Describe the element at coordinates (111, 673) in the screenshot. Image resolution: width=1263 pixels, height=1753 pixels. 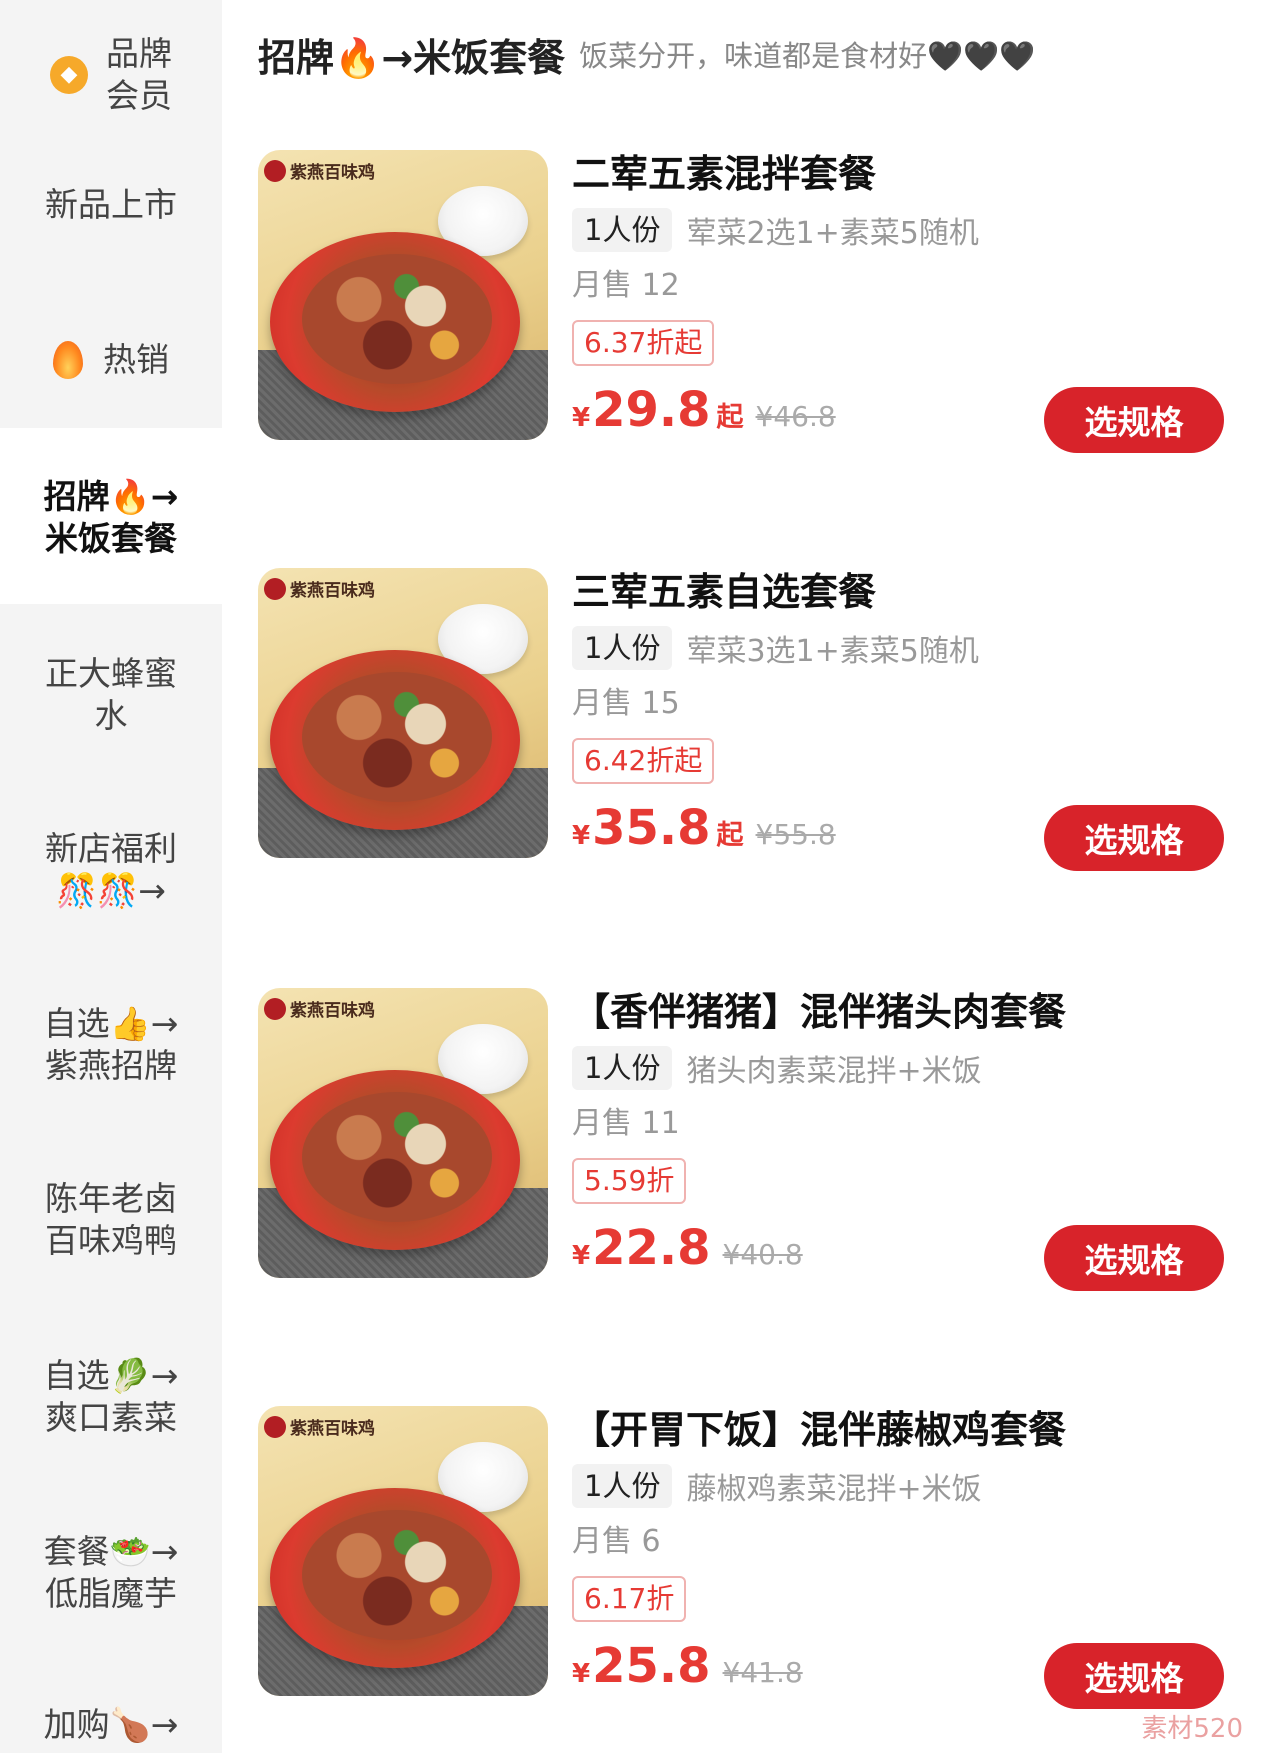
I see `sidebar-item-label: 正大蜂蜜` at that location.